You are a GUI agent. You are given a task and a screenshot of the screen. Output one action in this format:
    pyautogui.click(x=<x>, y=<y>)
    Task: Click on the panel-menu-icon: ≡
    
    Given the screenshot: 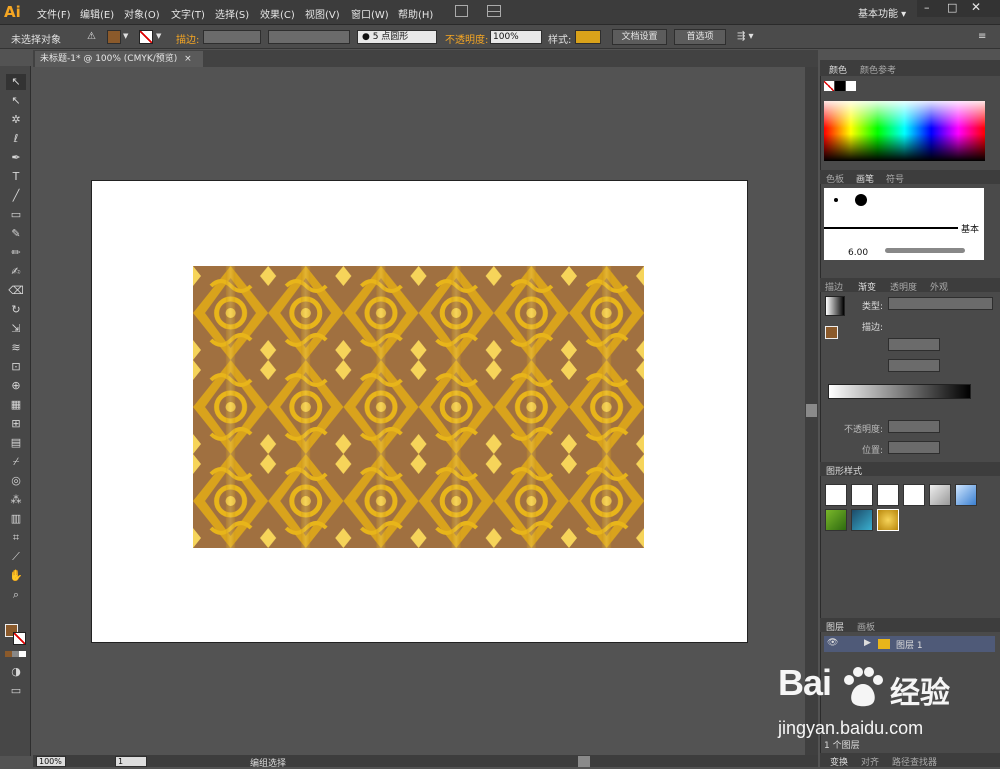 What is the action you would take?
    pyautogui.click(x=982, y=36)
    